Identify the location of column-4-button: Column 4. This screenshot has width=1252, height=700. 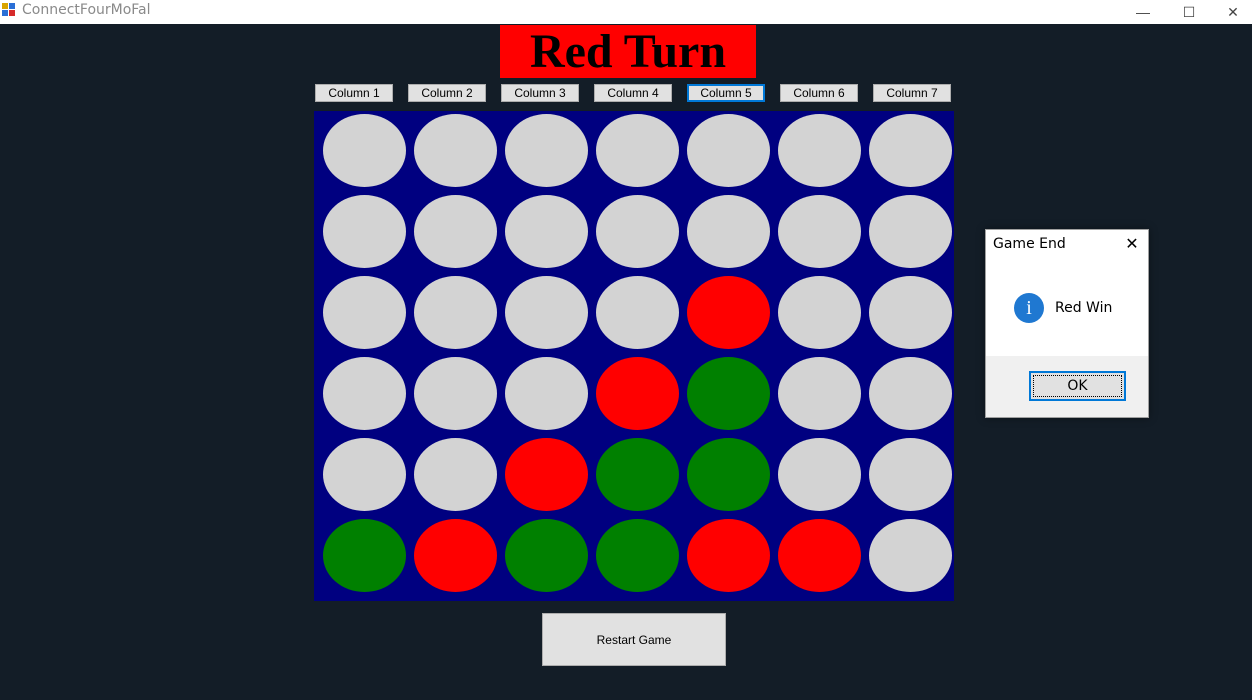
(633, 93).